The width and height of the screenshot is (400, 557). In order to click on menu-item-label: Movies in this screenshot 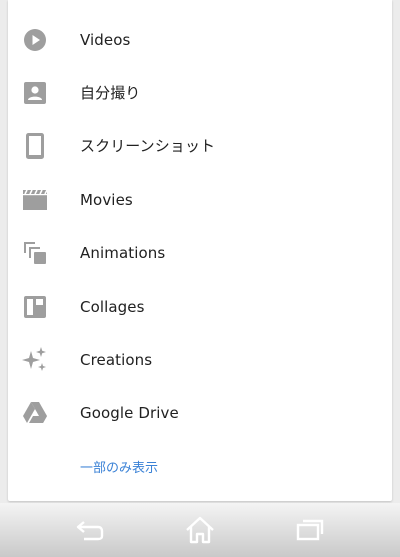, I will do `click(106, 199)`.